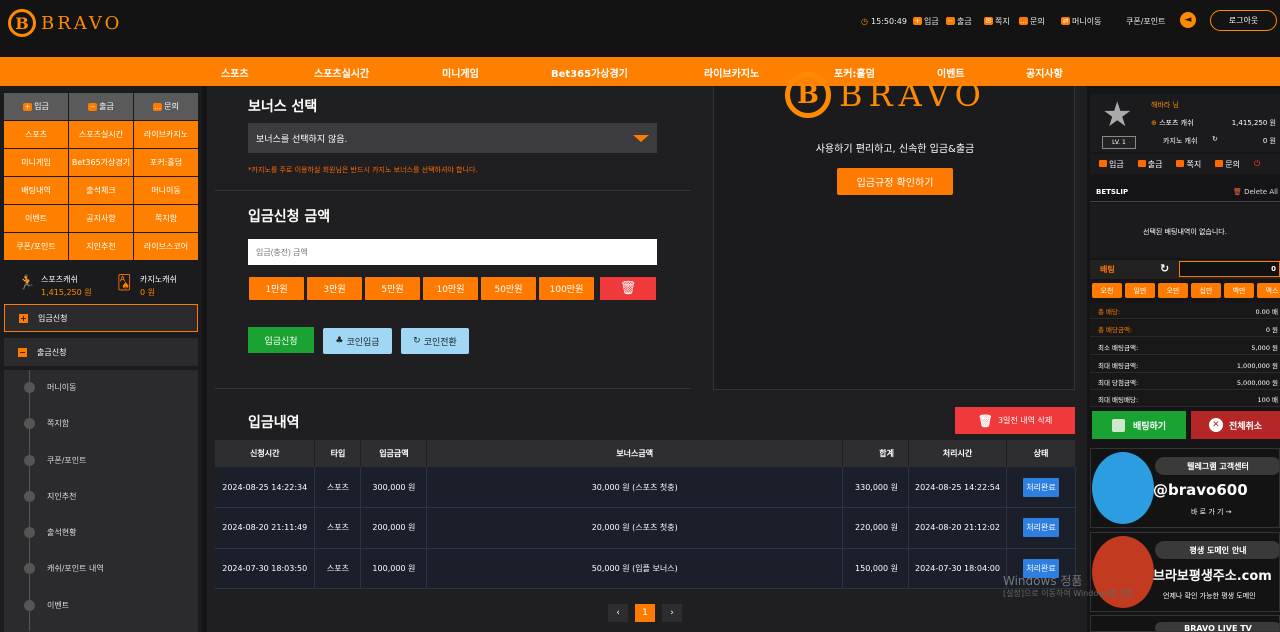  I want to click on history-title: 입금내역, so click(274, 423).